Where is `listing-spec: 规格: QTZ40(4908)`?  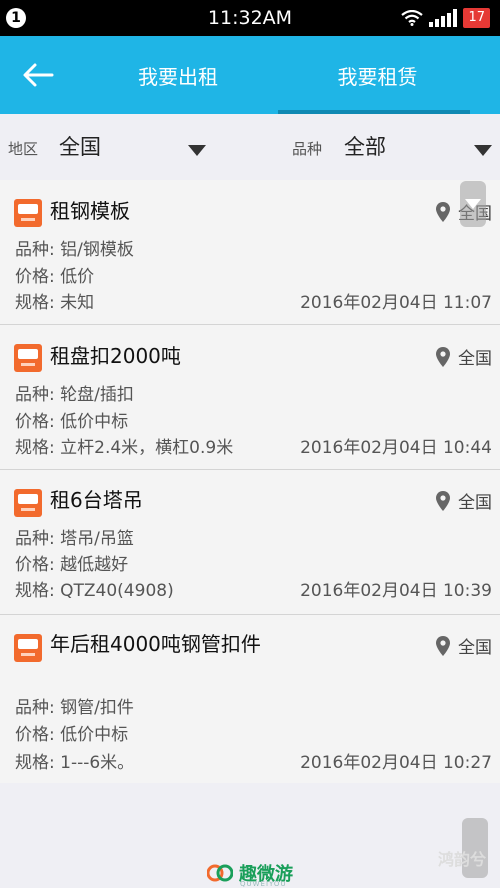 listing-spec: 规格: QTZ40(4908) is located at coordinates (94, 591).